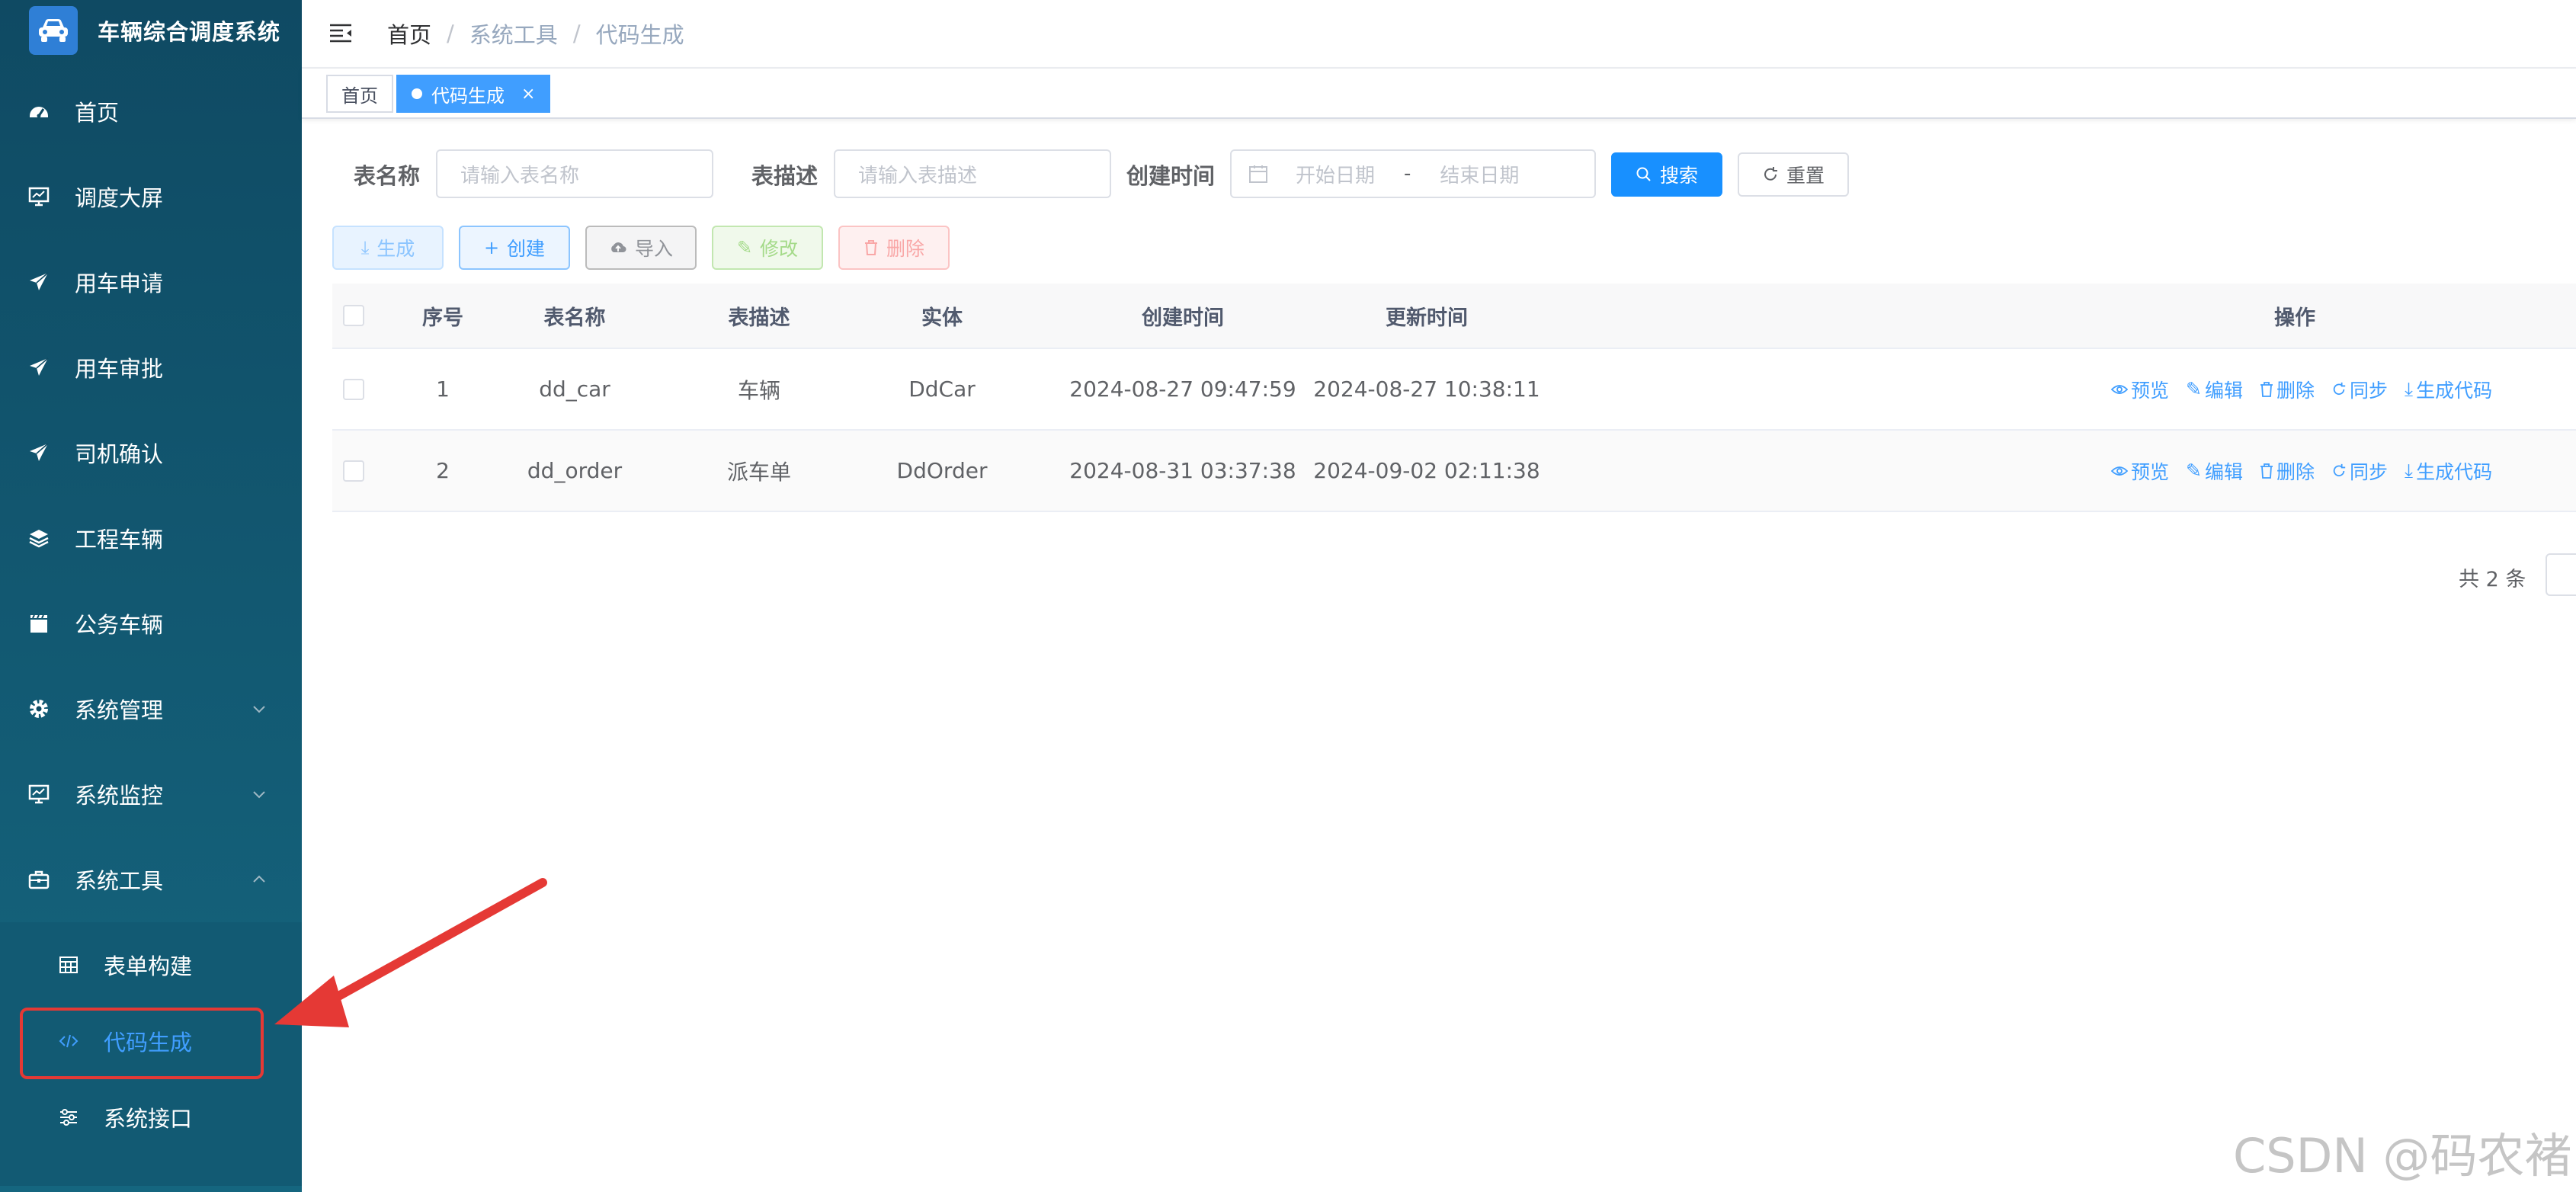 The image size is (2576, 1192). I want to click on table-name-label: 表名称, so click(387, 176).